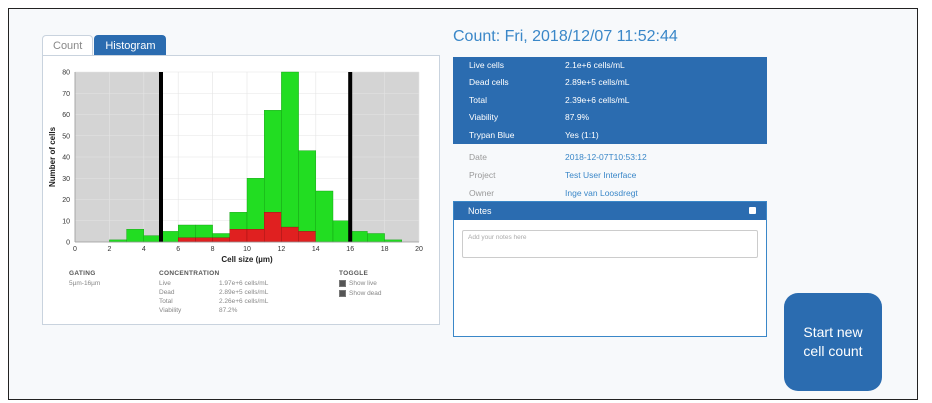 The width and height of the screenshot is (932, 403). Describe the element at coordinates (419, 249) in the screenshot. I see `x-tick-label: 20` at that location.